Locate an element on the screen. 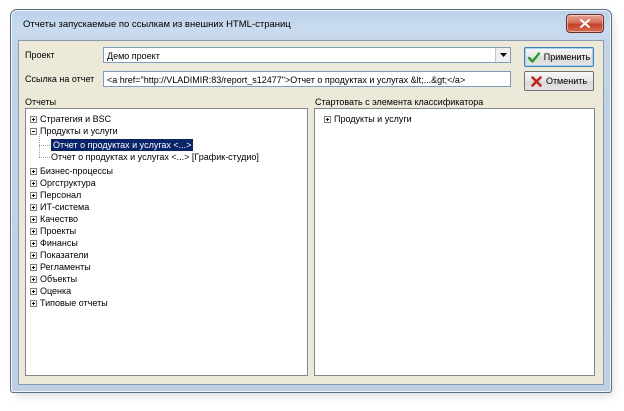  tree-item-finance: Финансы is located at coordinates (54, 243).